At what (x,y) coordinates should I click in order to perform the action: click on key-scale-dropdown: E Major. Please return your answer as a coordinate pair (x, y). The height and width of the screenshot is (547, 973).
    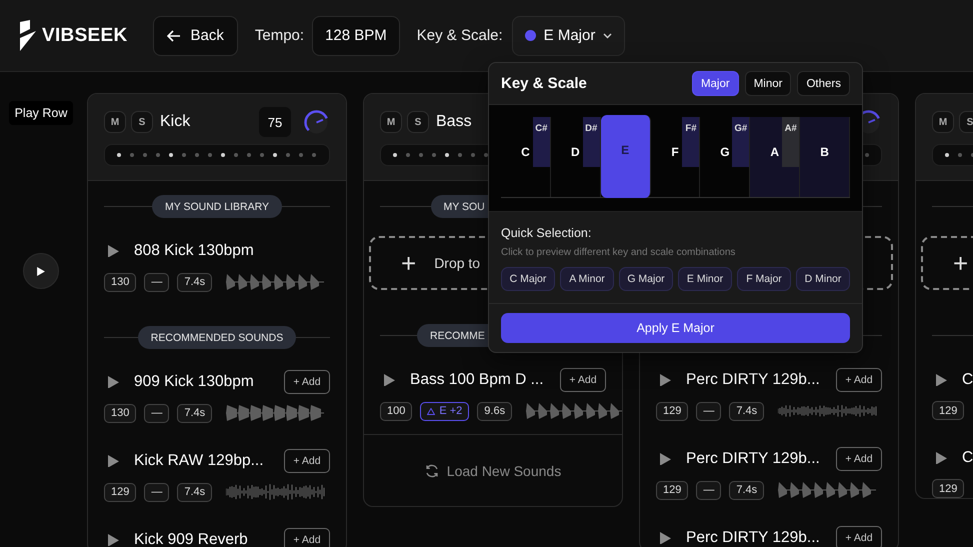
    Looking at the image, I should click on (569, 36).